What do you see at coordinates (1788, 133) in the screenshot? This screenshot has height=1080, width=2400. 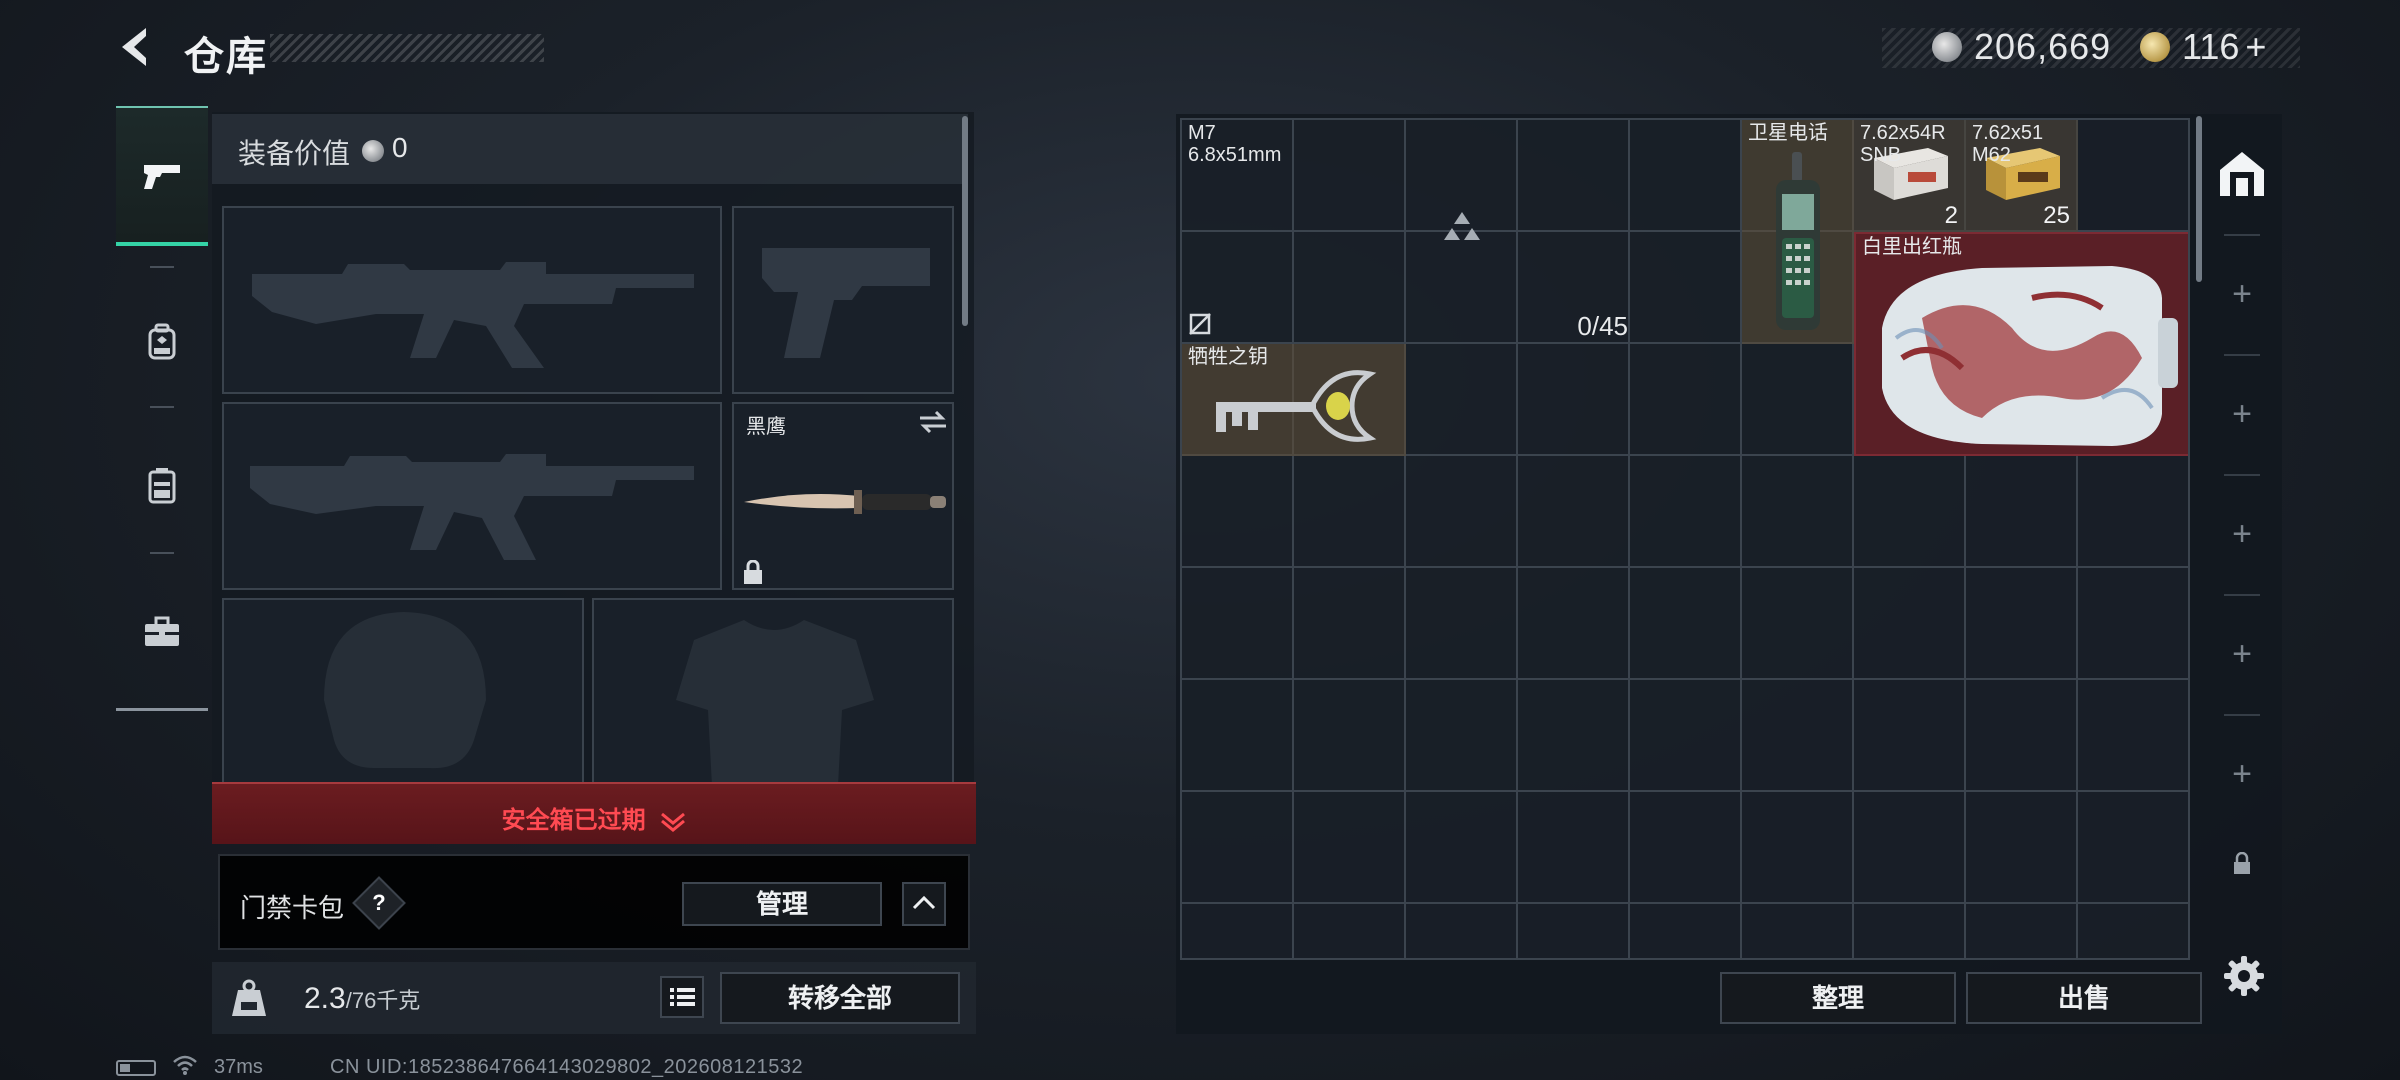 I see `item-name: 卫星电话` at bounding box center [1788, 133].